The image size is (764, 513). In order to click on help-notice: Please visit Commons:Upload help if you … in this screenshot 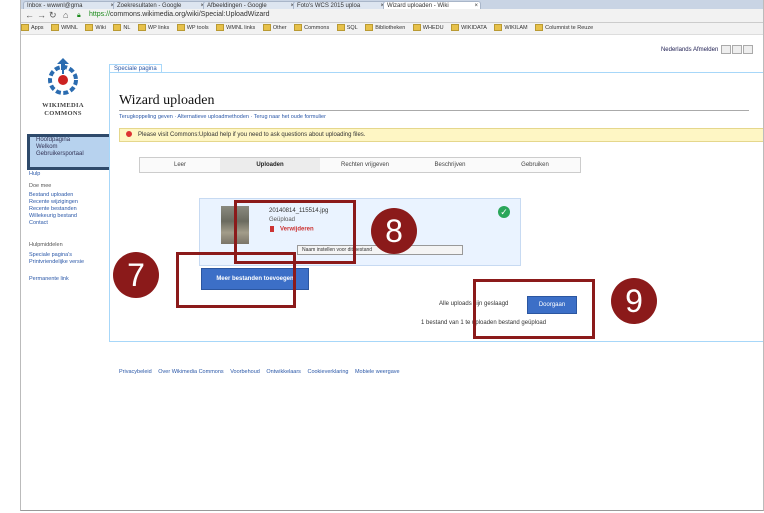, I will do `click(441, 135)`.